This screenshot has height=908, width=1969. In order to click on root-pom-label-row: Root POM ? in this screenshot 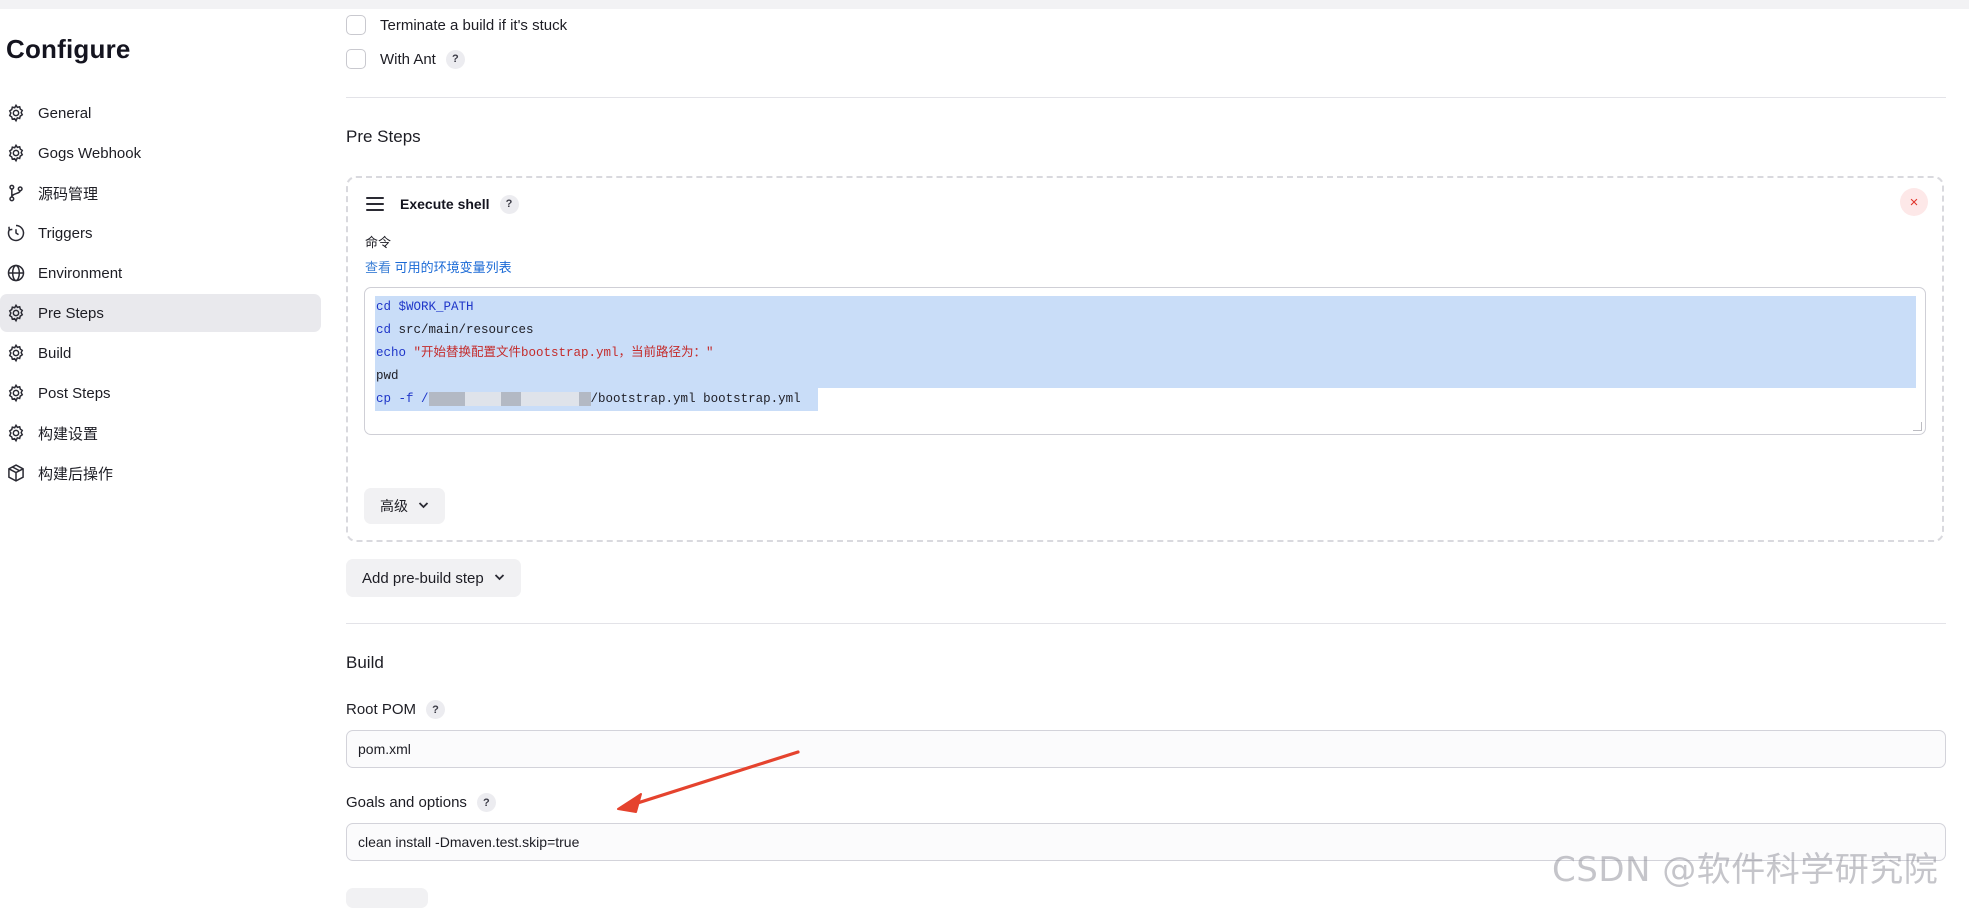, I will do `click(396, 709)`.